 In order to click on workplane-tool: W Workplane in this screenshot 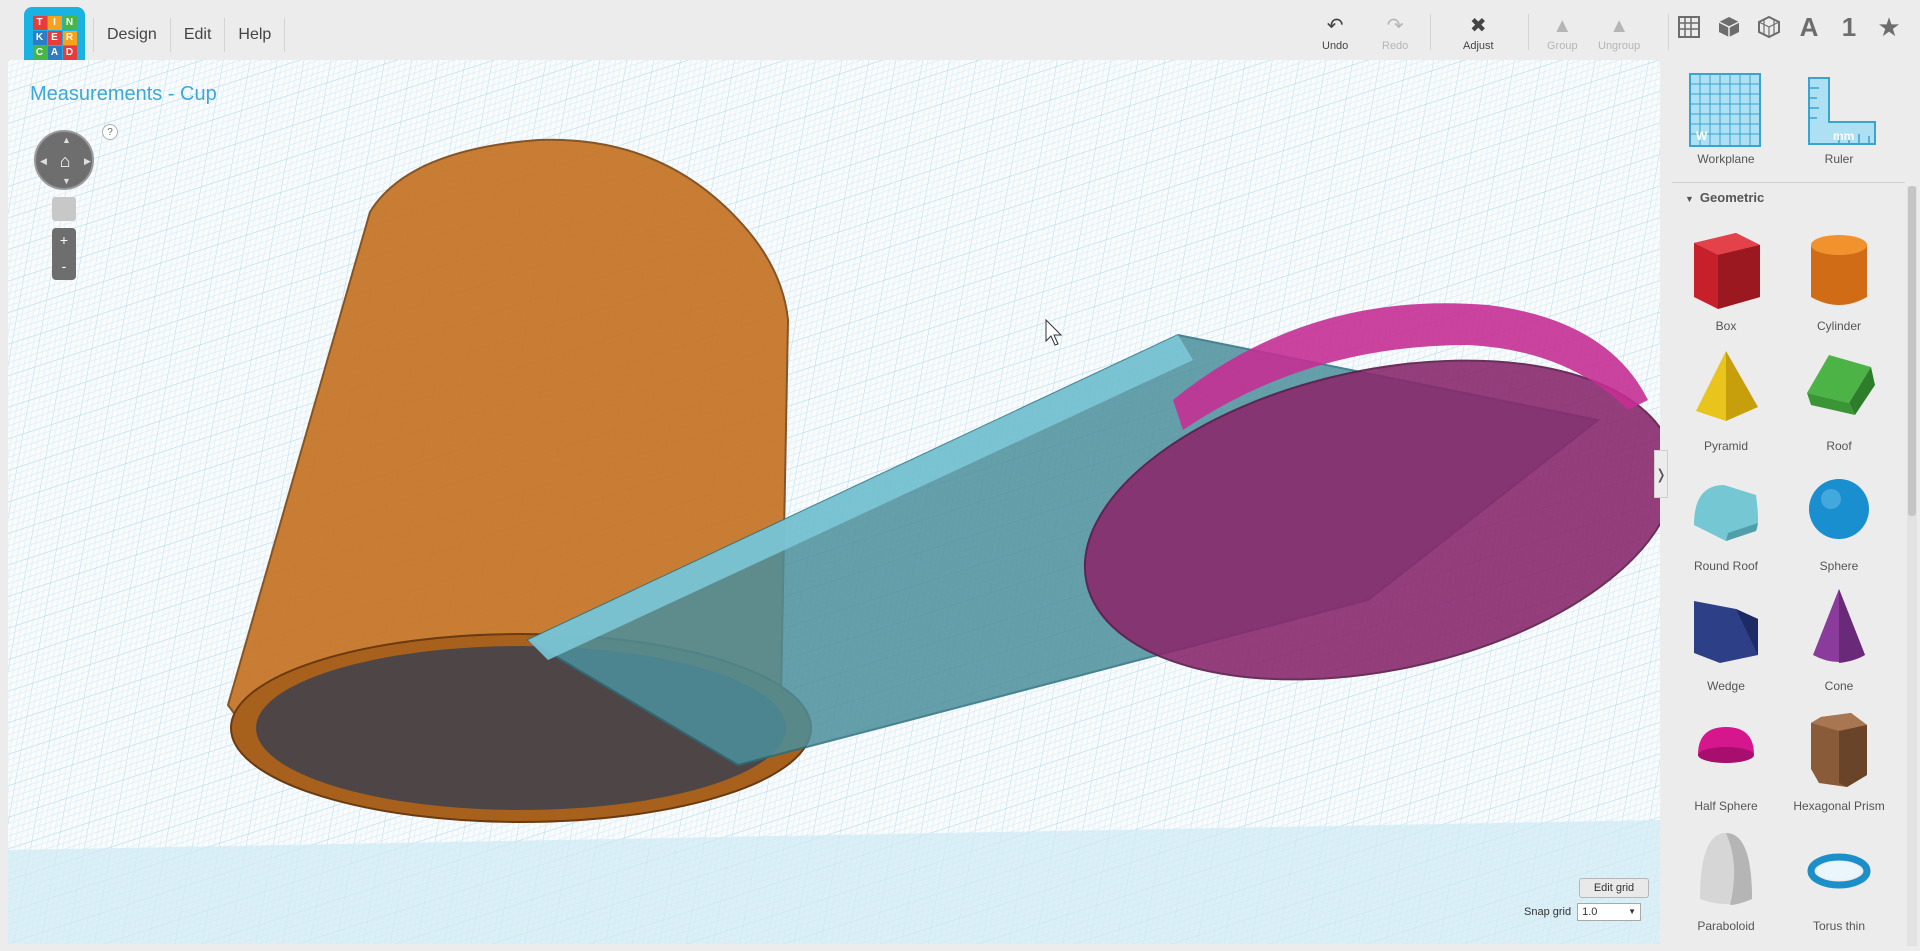, I will do `click(1726, 118)`.